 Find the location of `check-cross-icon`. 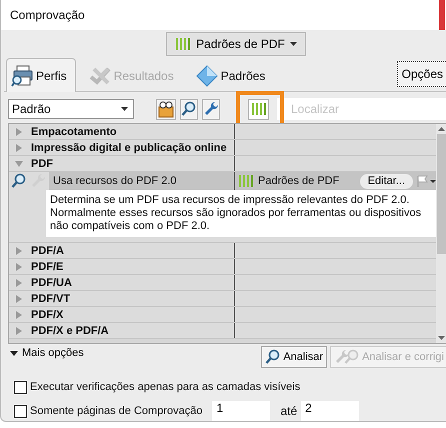

check-cross-icon is located at coordinates (99, 75).